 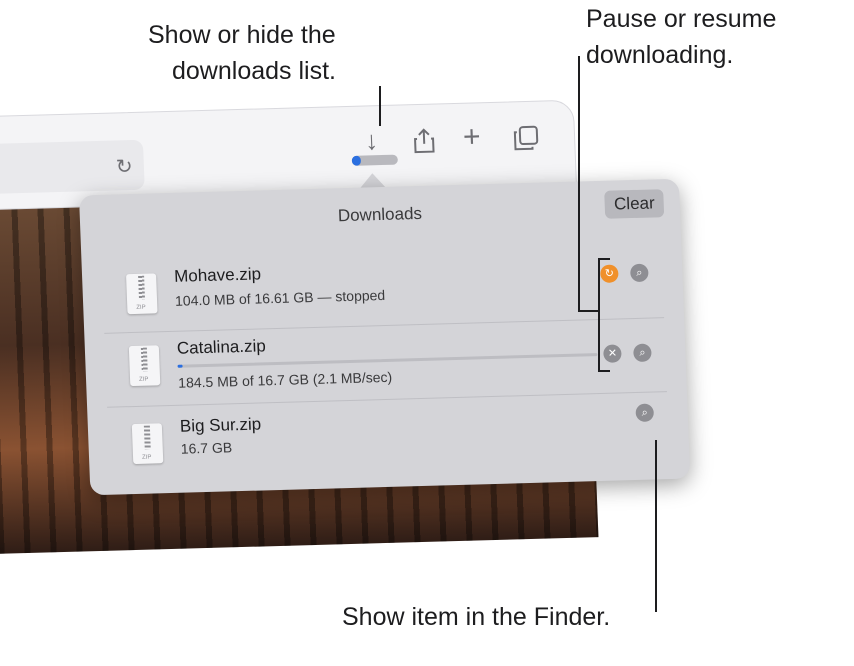 I want to click on callout-line-pause, so click(x=579, y=184).